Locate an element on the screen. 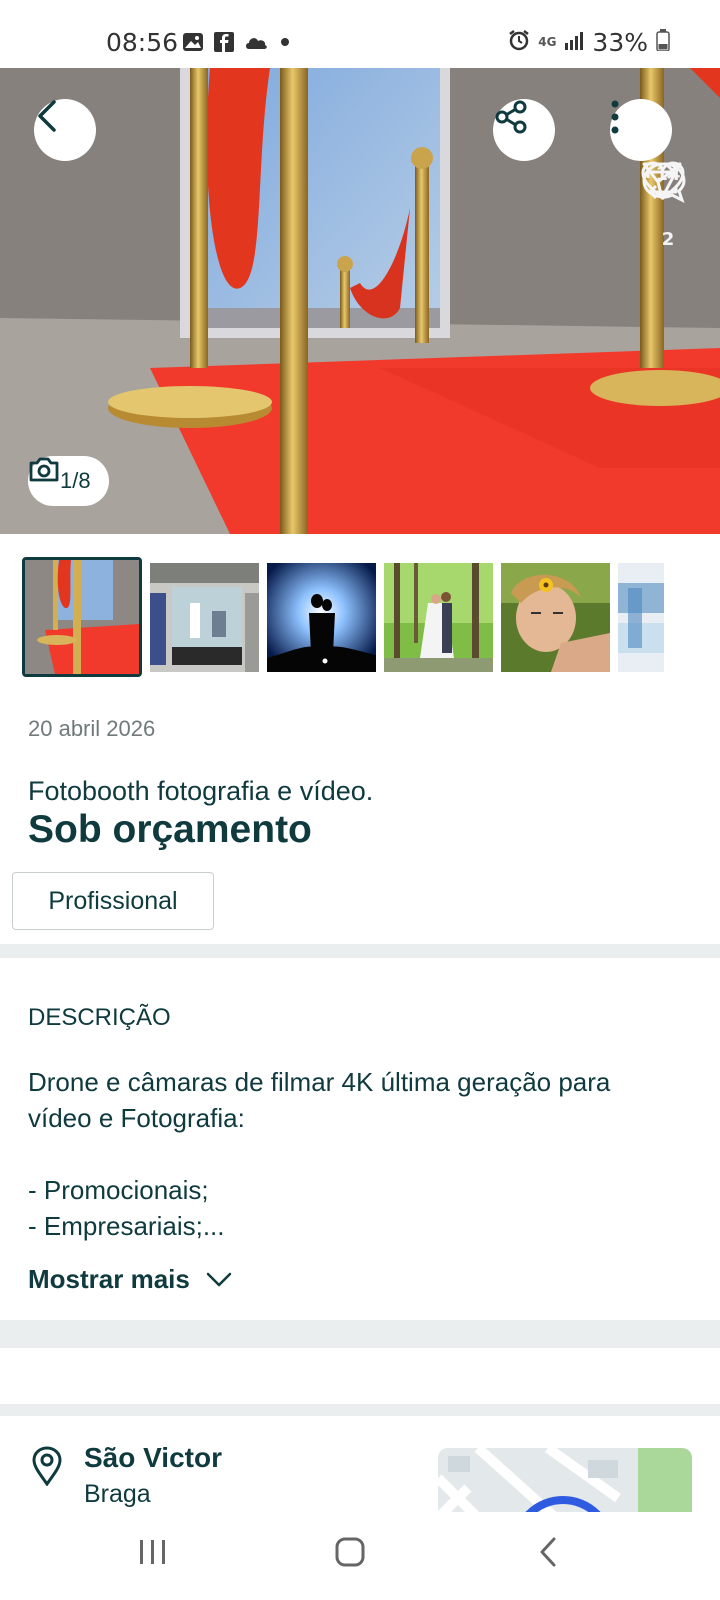  battery-percent: 33% is located at coordinates (620, 42).